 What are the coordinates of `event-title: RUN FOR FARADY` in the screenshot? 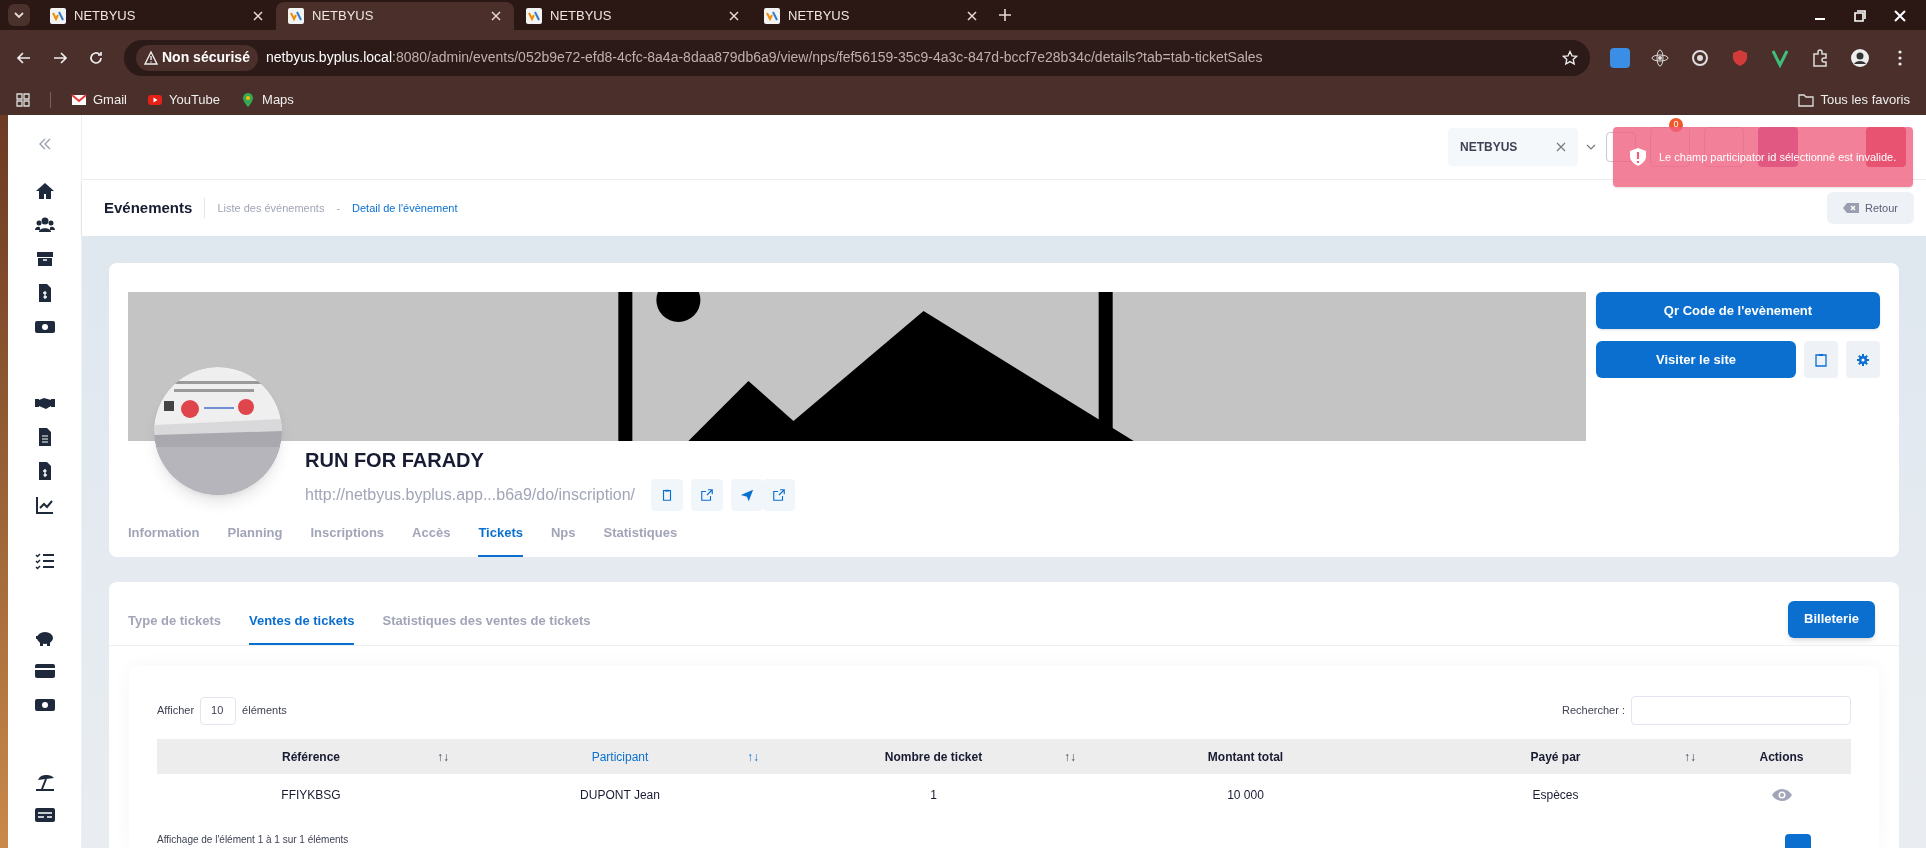 It's located at (395, 460).